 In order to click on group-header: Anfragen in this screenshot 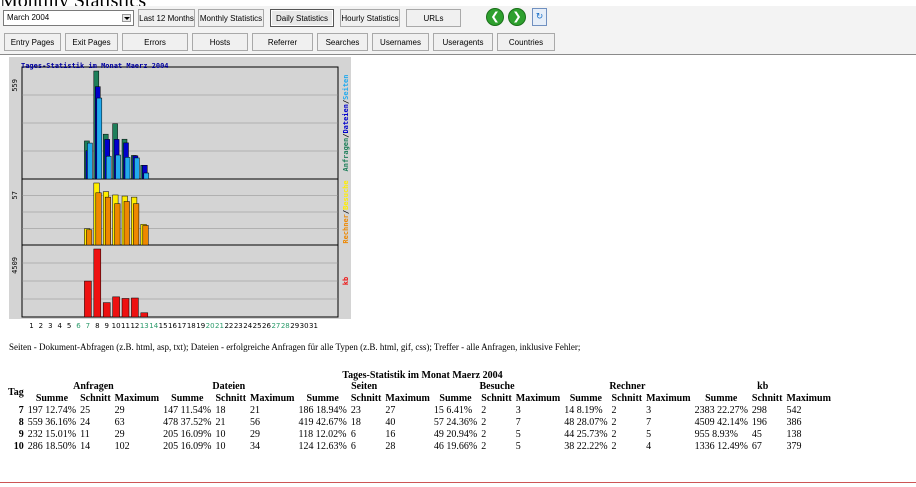, I will do `click(93, 386)`.